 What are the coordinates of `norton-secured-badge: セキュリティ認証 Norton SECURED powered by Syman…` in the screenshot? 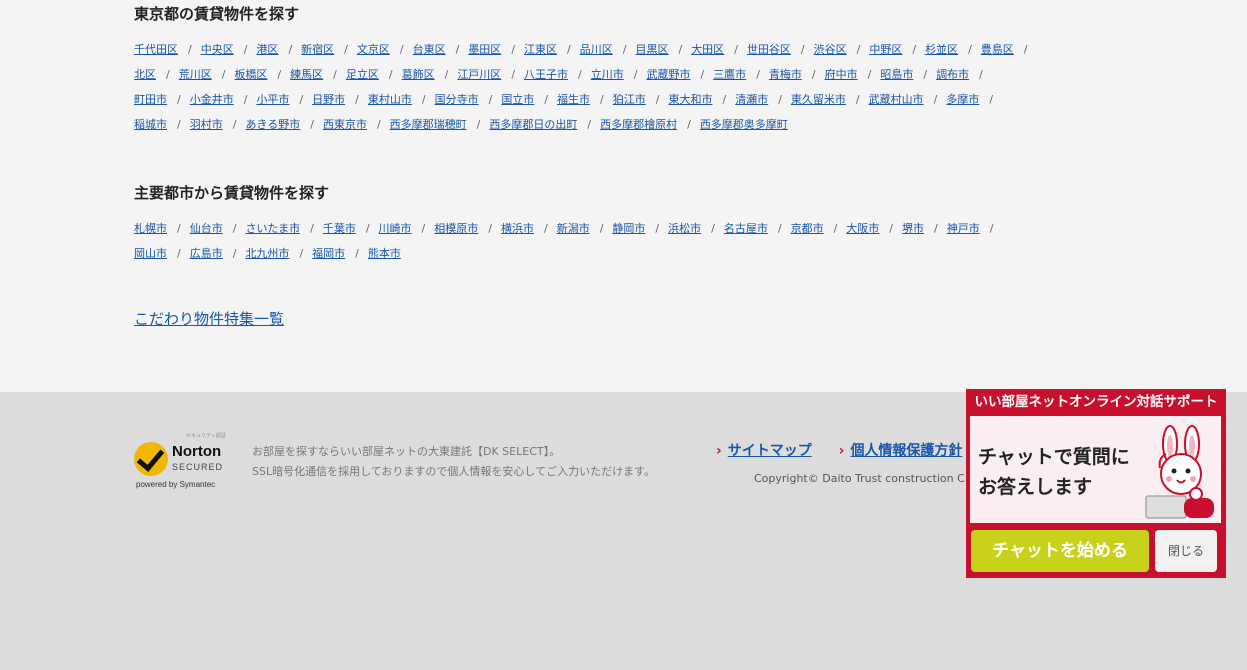 It's located at (184, 462).